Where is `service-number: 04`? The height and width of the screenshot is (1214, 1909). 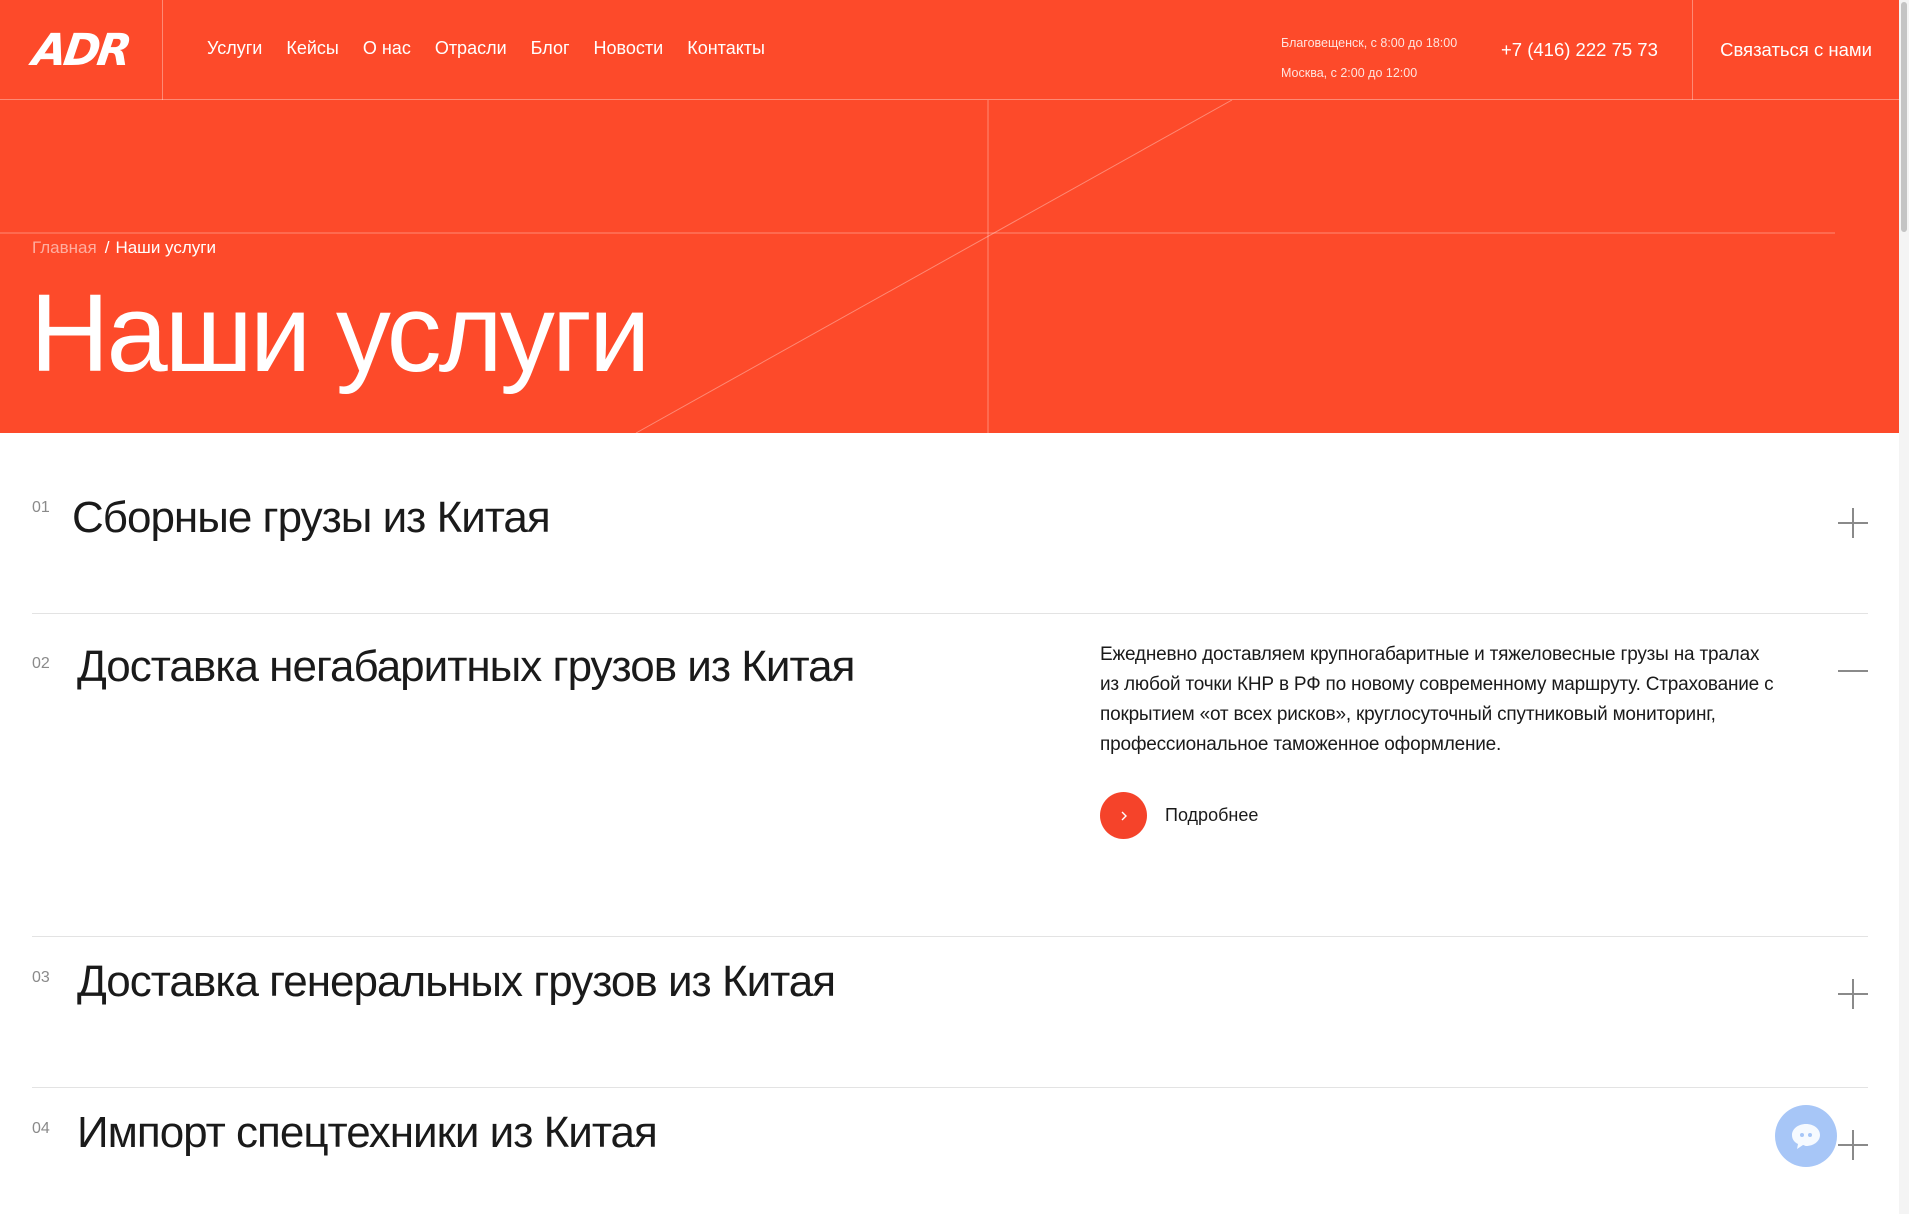 service-number: 04 is located at coordinates (41, 1128).